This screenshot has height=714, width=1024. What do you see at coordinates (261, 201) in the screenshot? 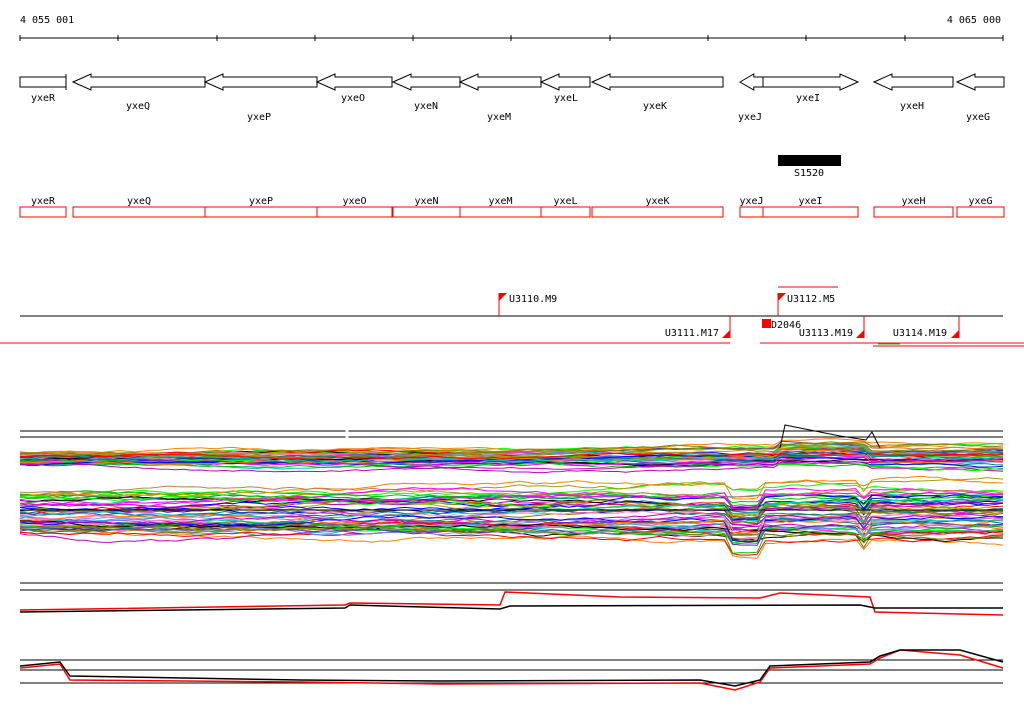
I see `gene-box-label: yxeP` at bounding box center [261, 201].